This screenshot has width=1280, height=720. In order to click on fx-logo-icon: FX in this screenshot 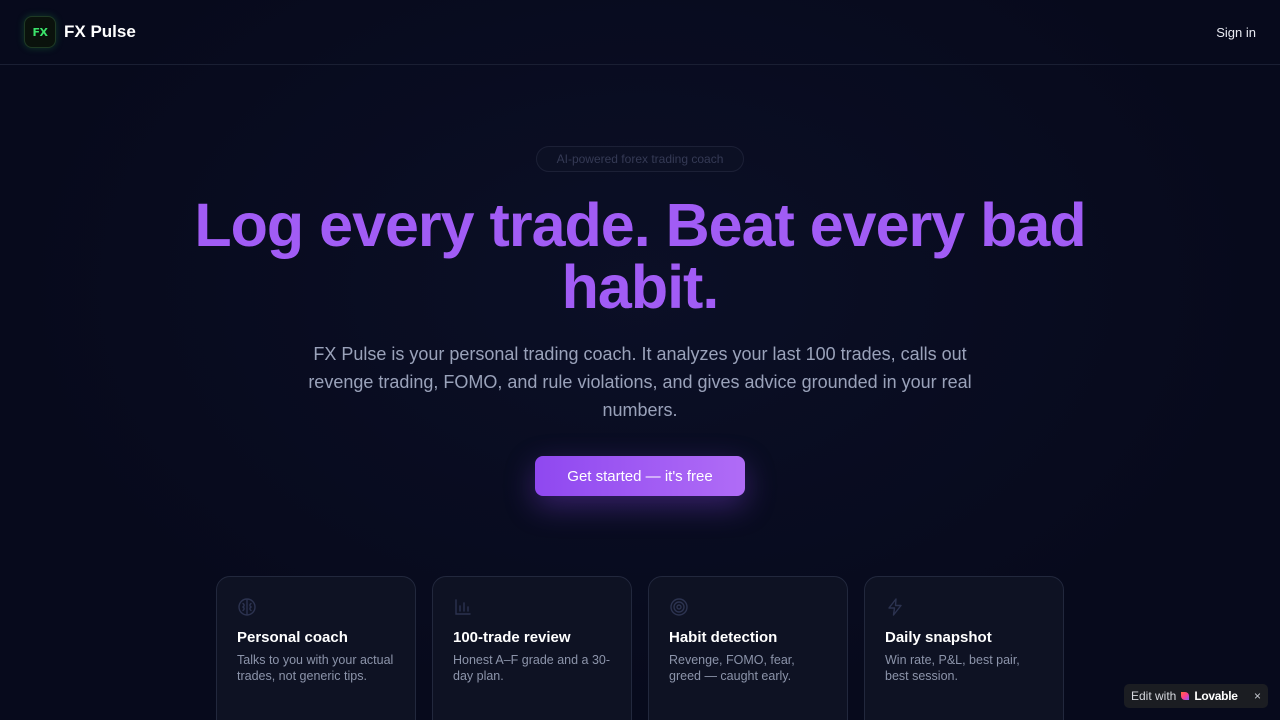, I will do `click(40, 32)`.